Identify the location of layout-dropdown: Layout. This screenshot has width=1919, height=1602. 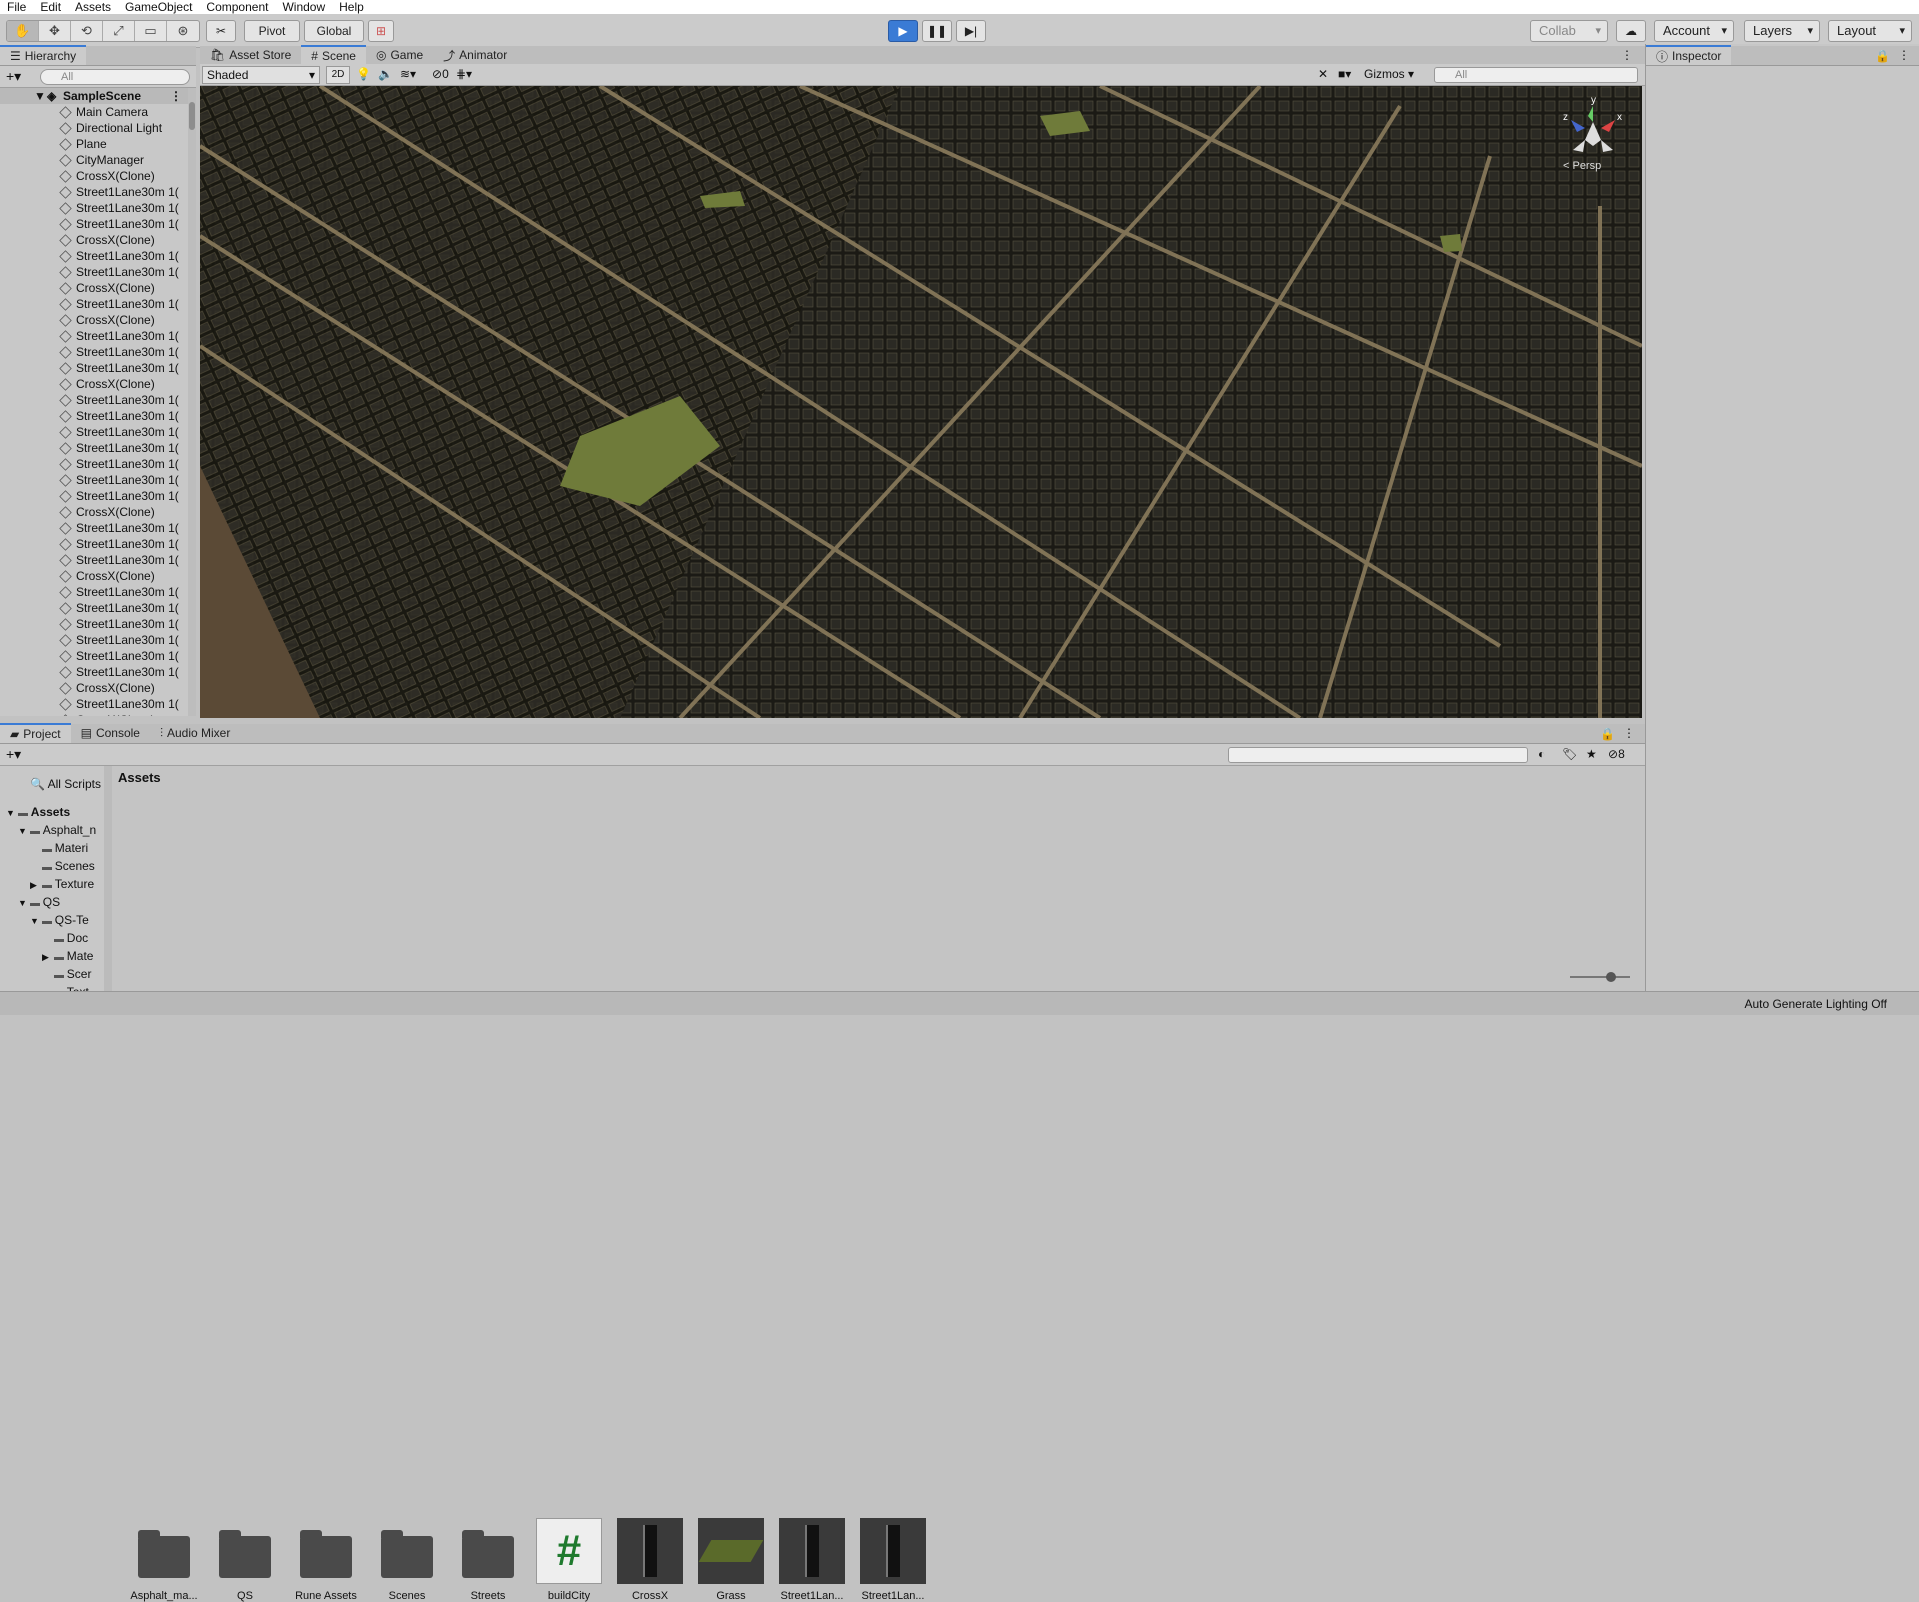
(1870, 31).